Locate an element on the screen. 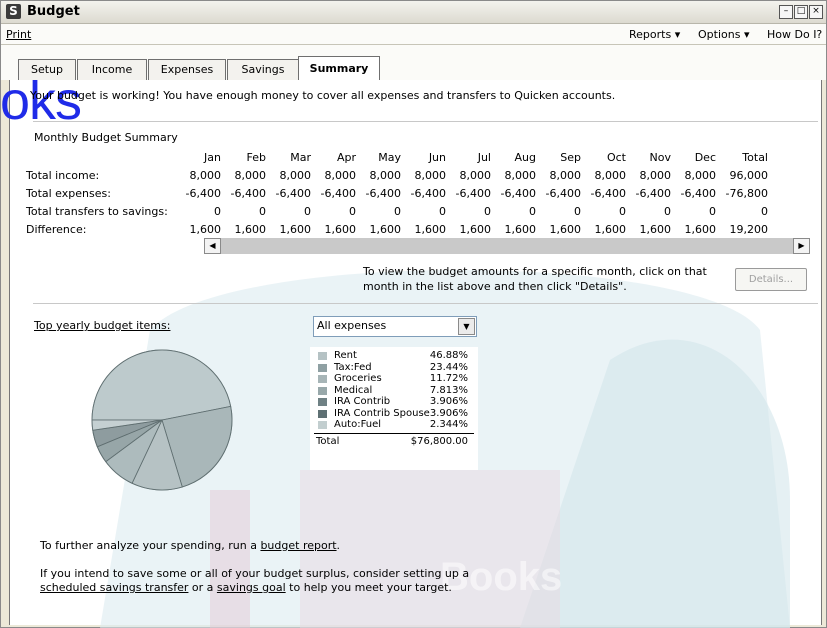 The height and width of the screenshot is (628, 827). menu-bar: Print Reports ▾ Options ▾ How Do I? is located at coordinates (413, 34).